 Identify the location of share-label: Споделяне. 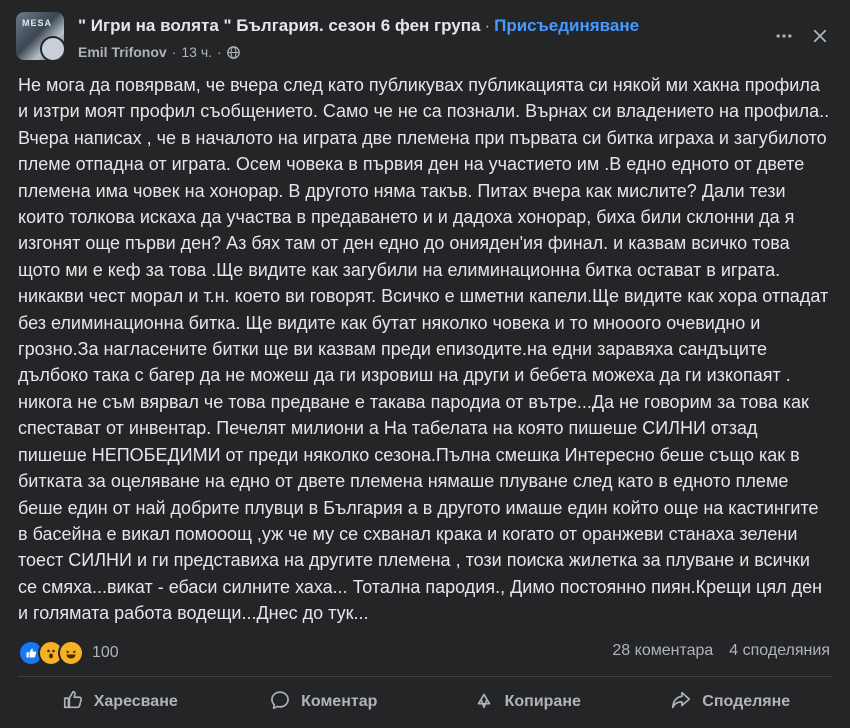
(746, 701).